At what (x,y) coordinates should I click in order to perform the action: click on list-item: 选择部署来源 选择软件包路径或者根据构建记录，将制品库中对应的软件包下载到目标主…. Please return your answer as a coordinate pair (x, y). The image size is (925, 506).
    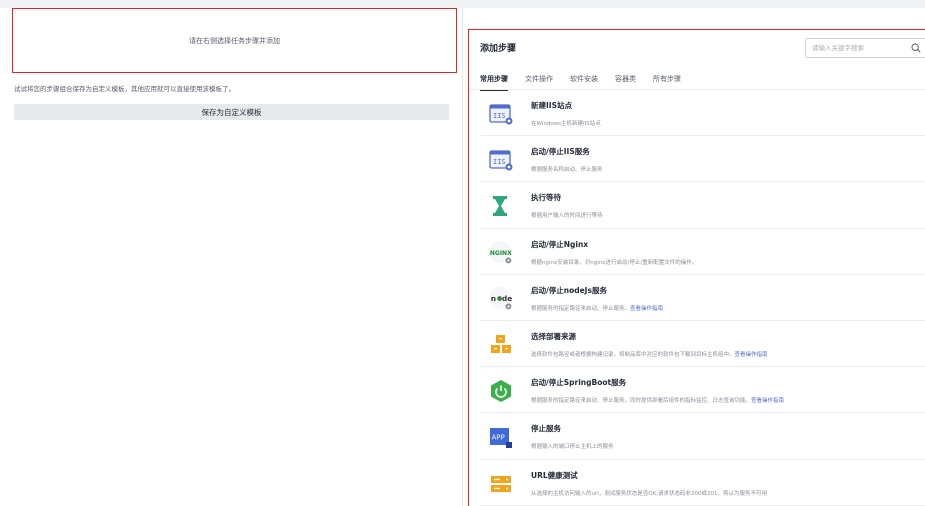
    Looking at the image, I should click on (702, 344).